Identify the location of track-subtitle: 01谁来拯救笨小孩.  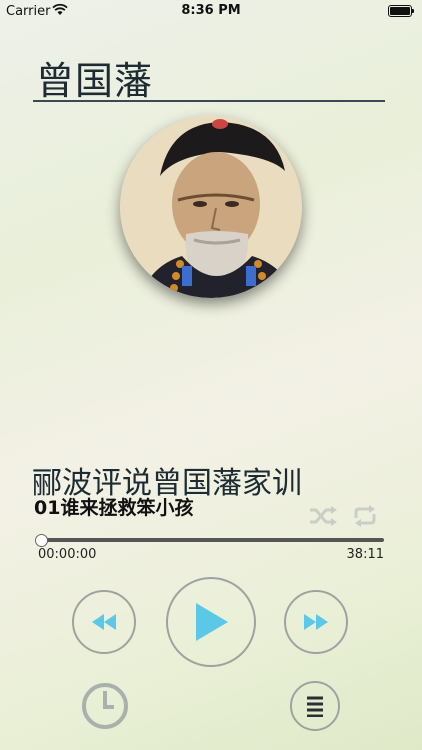
(114, 508).